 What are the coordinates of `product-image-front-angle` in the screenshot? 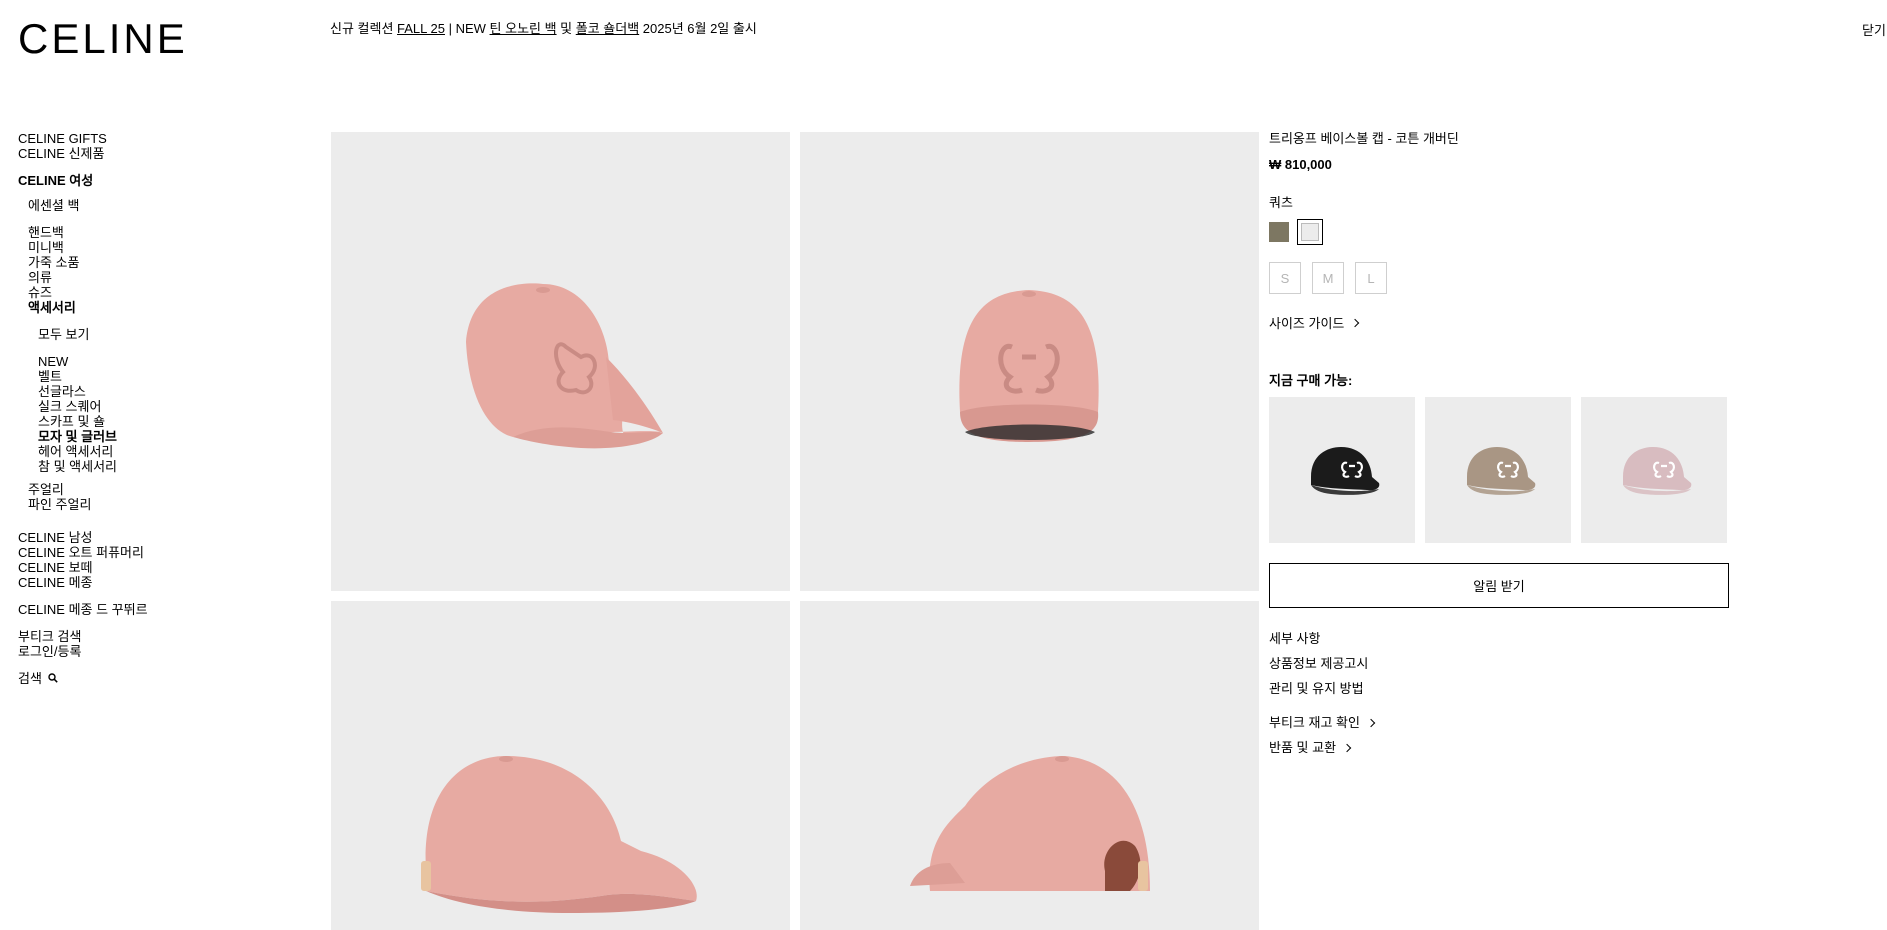 It's located at (560, 361).